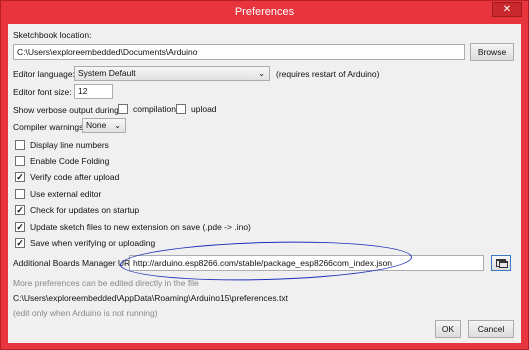 The height and width of the screenshot is (350, 529). I want to click on editor-language-note: (requires restart of Arduino), so click(328, 74).